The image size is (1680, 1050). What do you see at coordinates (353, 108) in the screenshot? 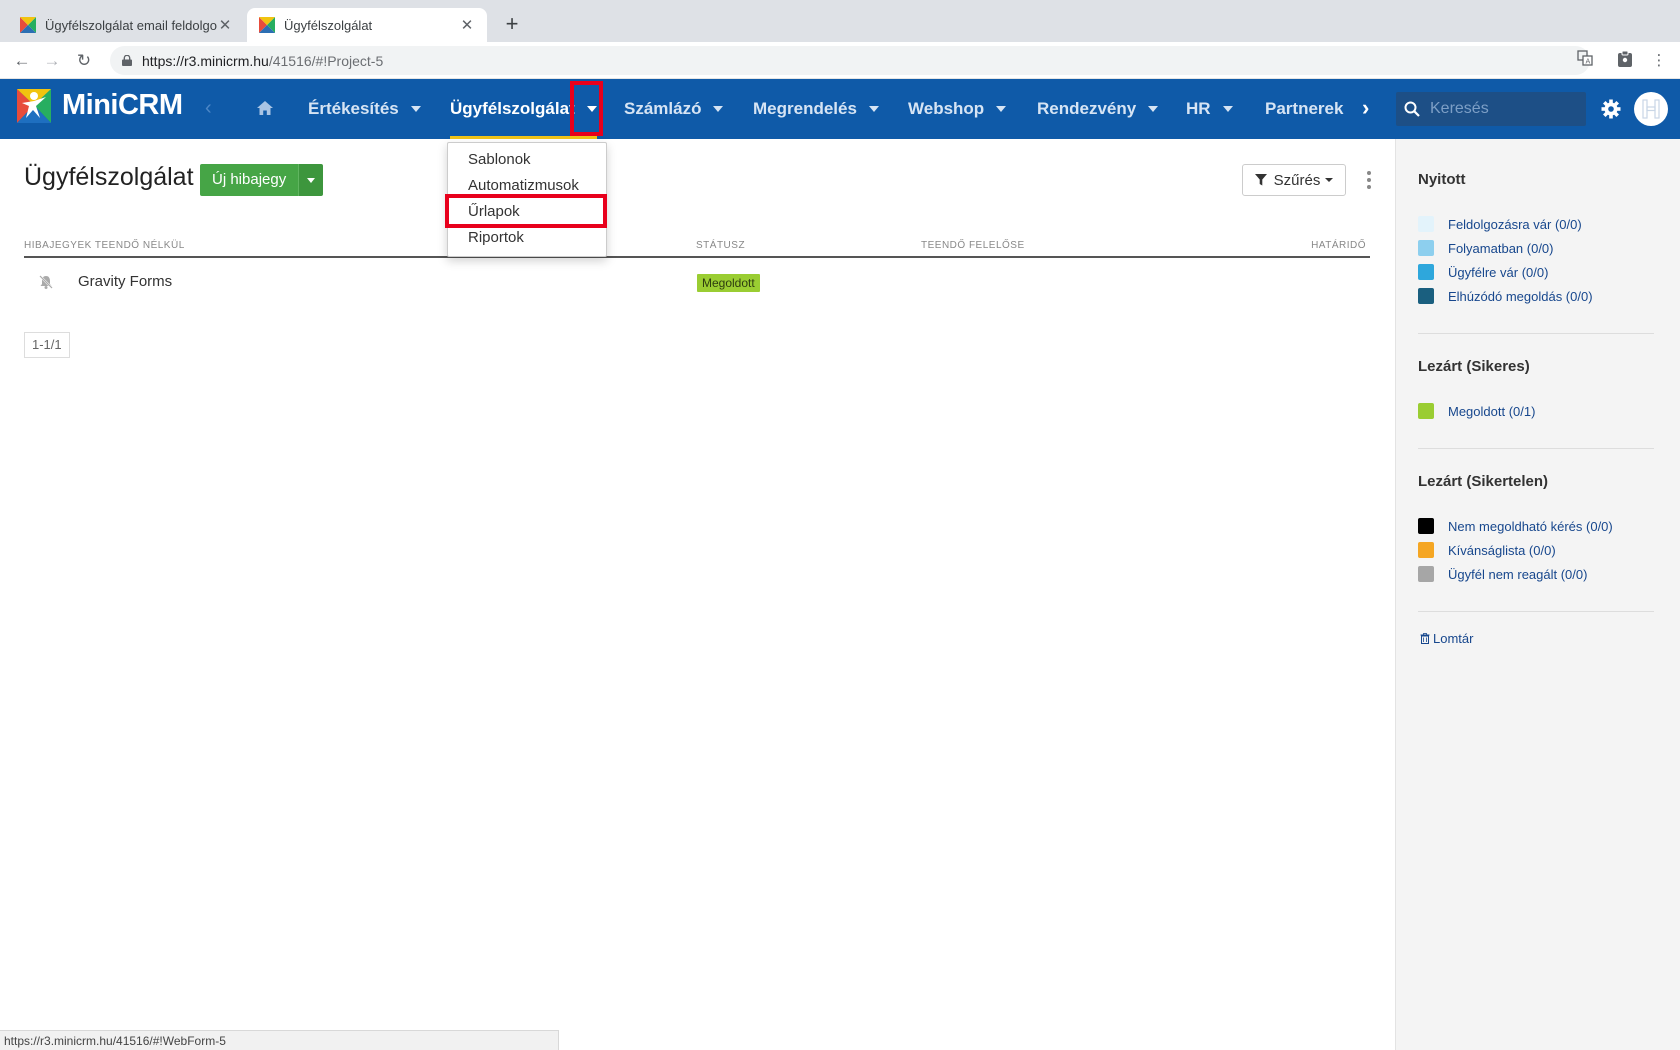
I see `nav-label: Értékesítés` at bounding box center [353, 108].